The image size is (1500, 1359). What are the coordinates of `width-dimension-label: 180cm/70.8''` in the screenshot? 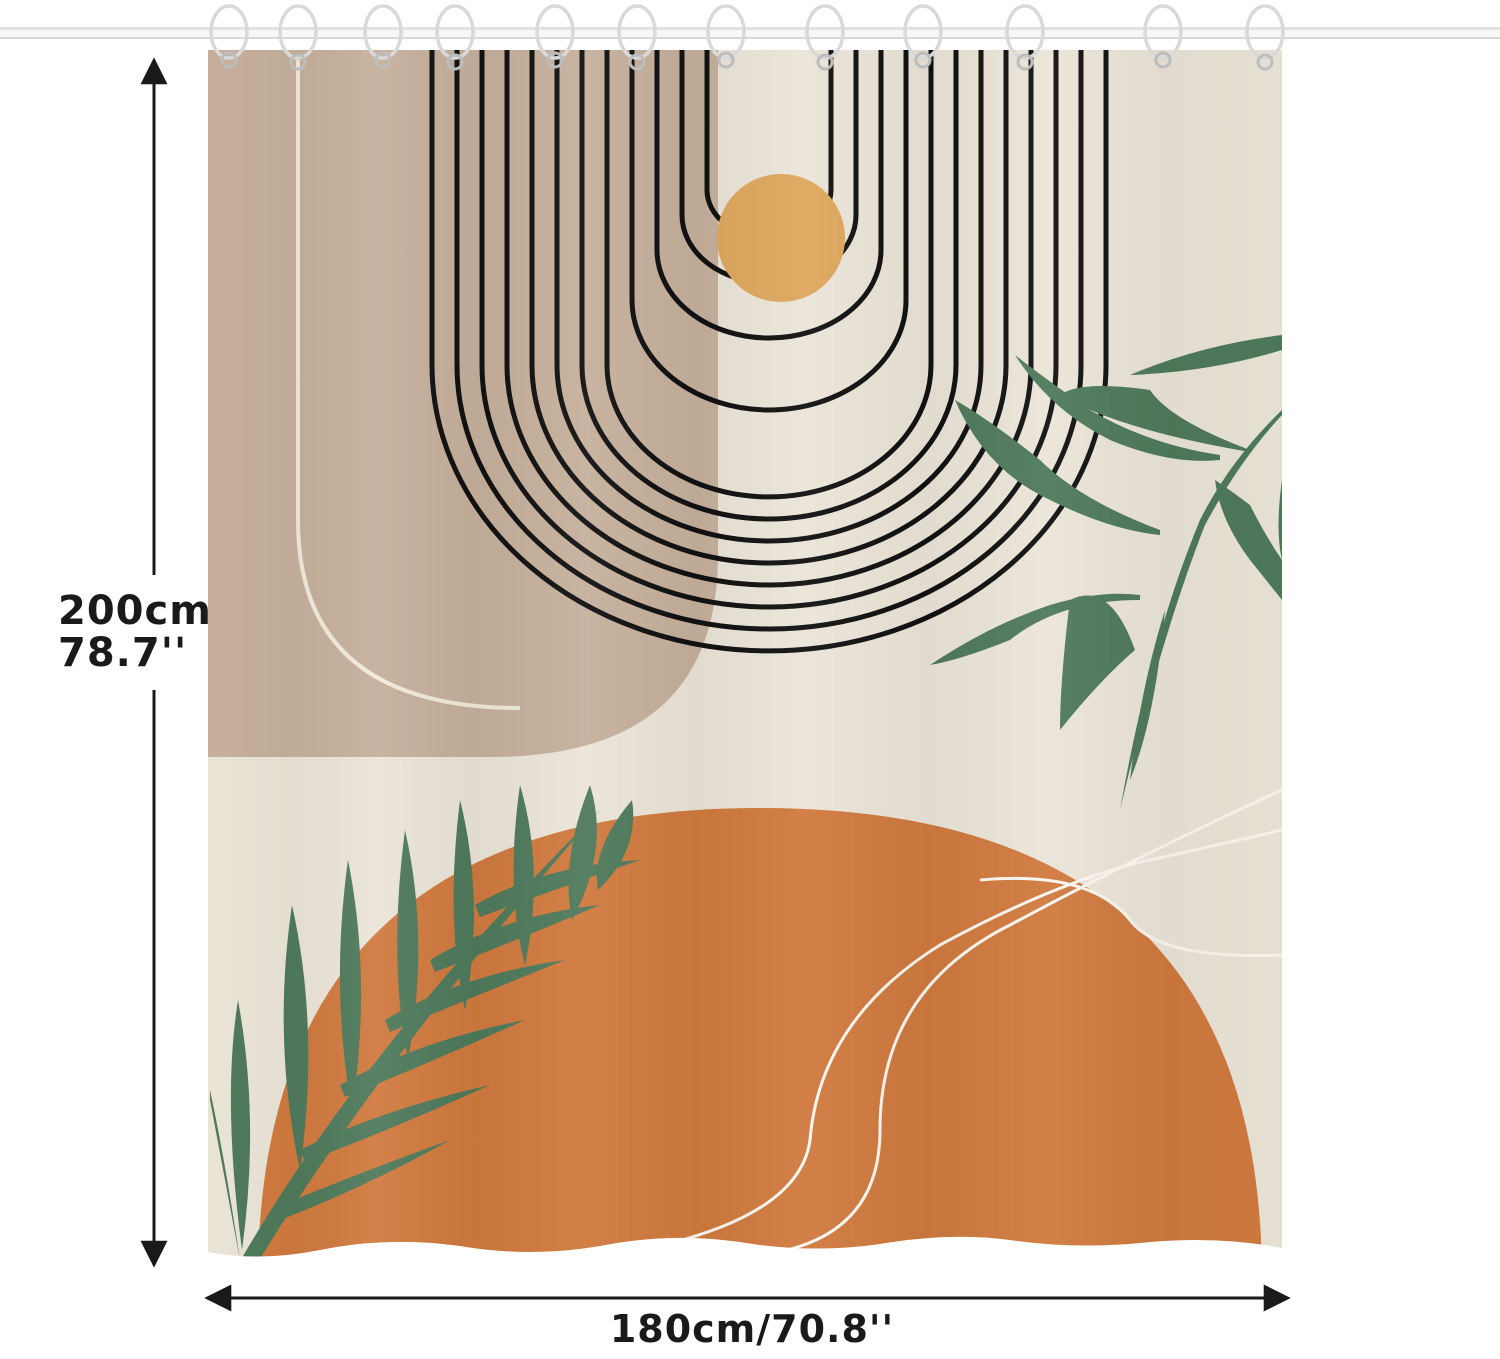 It's located at (750, 1329).